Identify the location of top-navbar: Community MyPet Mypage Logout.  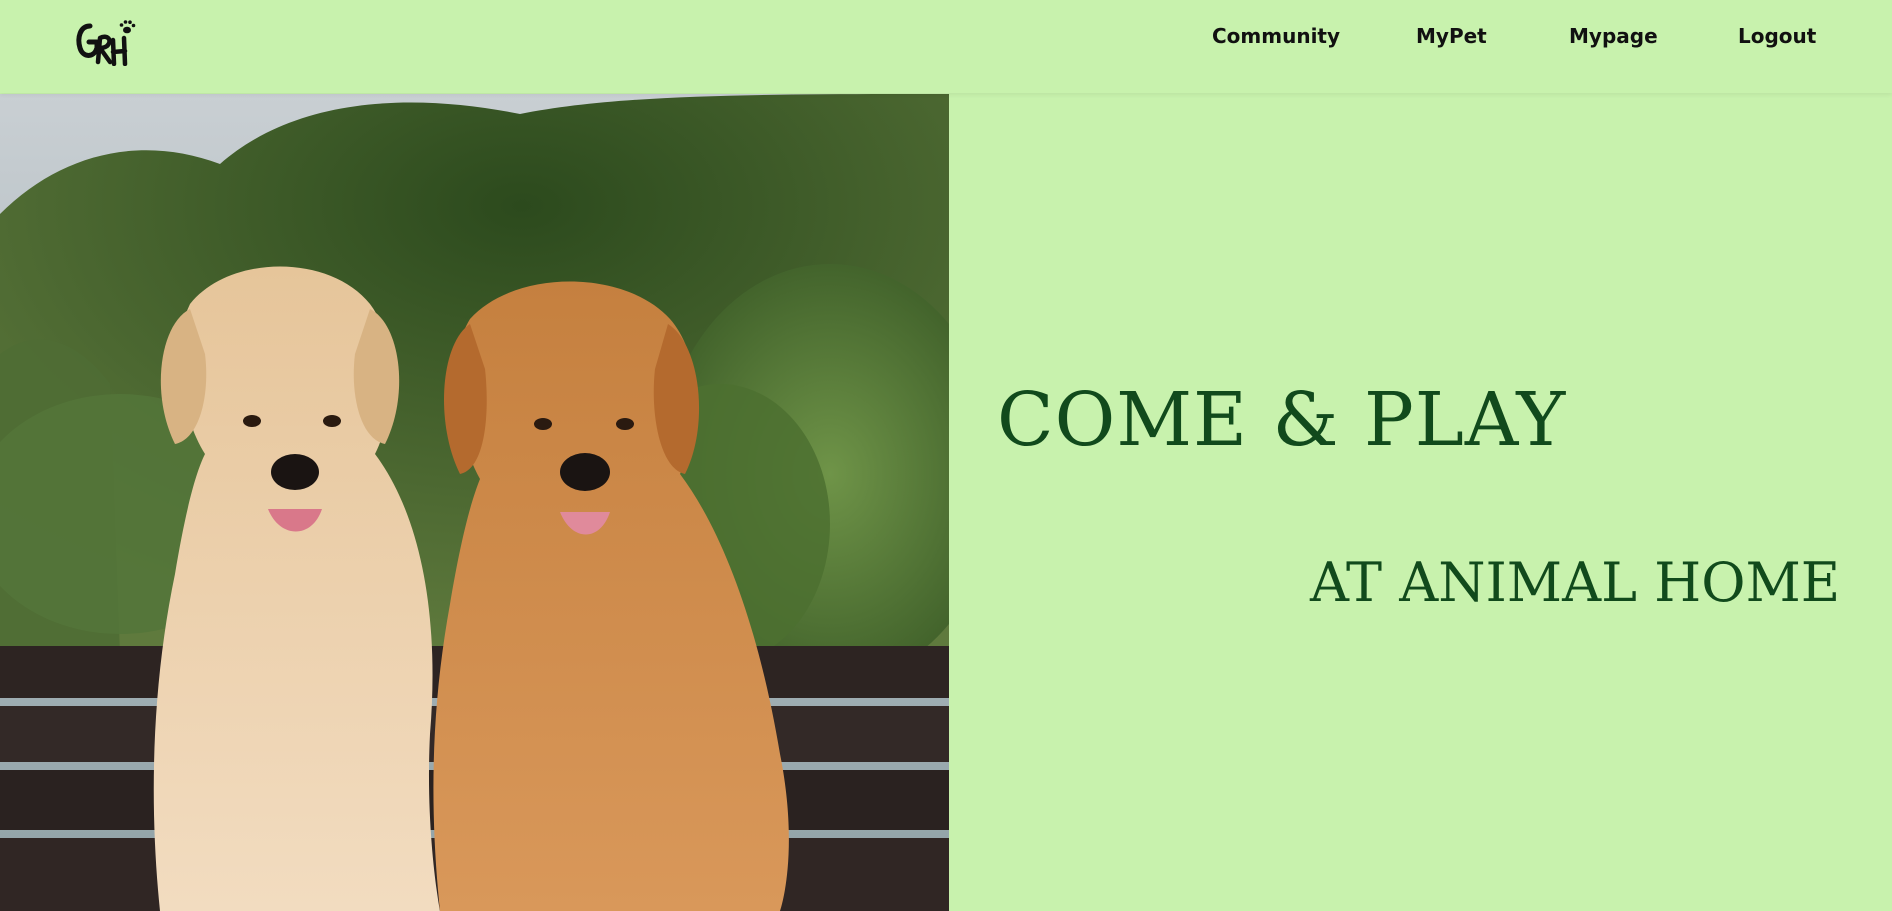
(946, 46).